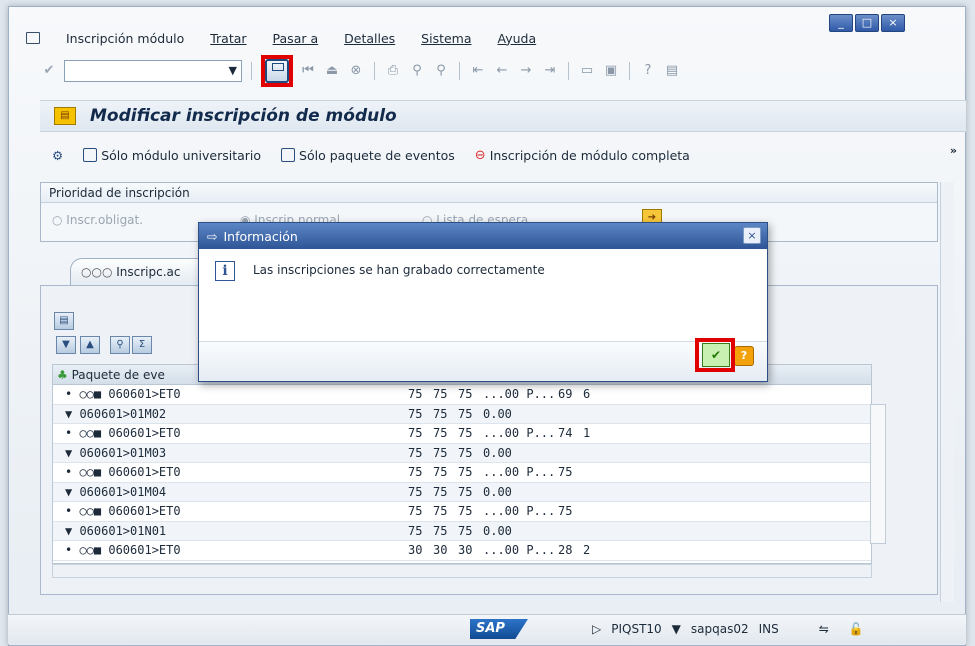 Image resolution: width=975 pixels, height=646 pixels. Describe the element at coordinates (517, 38) in the screenshot. I see `menu-ayuda: Ayuda` at that location.